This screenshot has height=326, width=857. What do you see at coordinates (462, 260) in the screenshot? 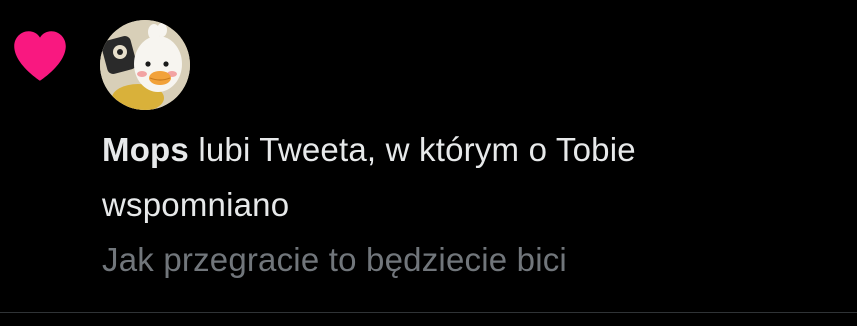
I see `tweet-preview: Jak przegracie to będziecie bici` at bounding box center [462, 260].